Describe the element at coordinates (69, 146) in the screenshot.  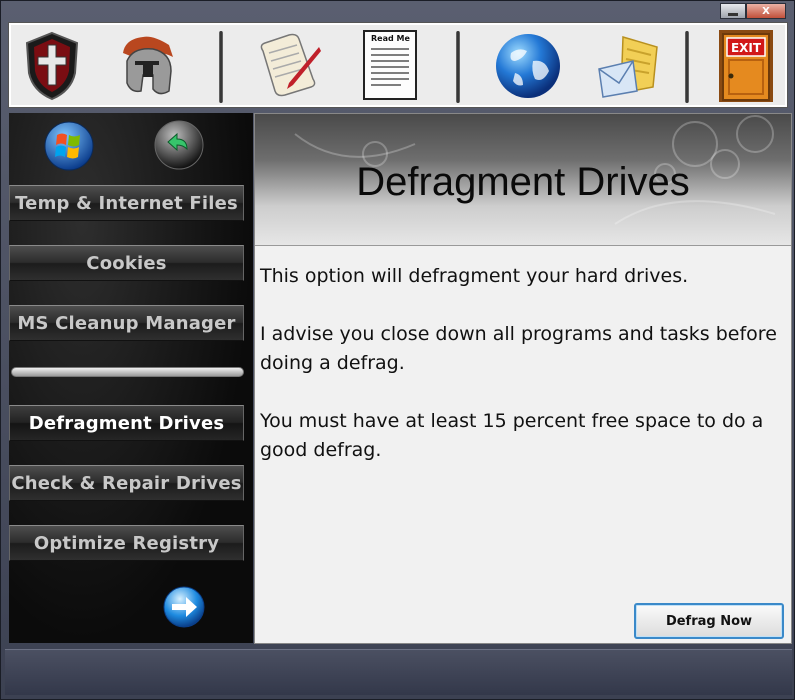
I see `windows-logo-icon` at that location.